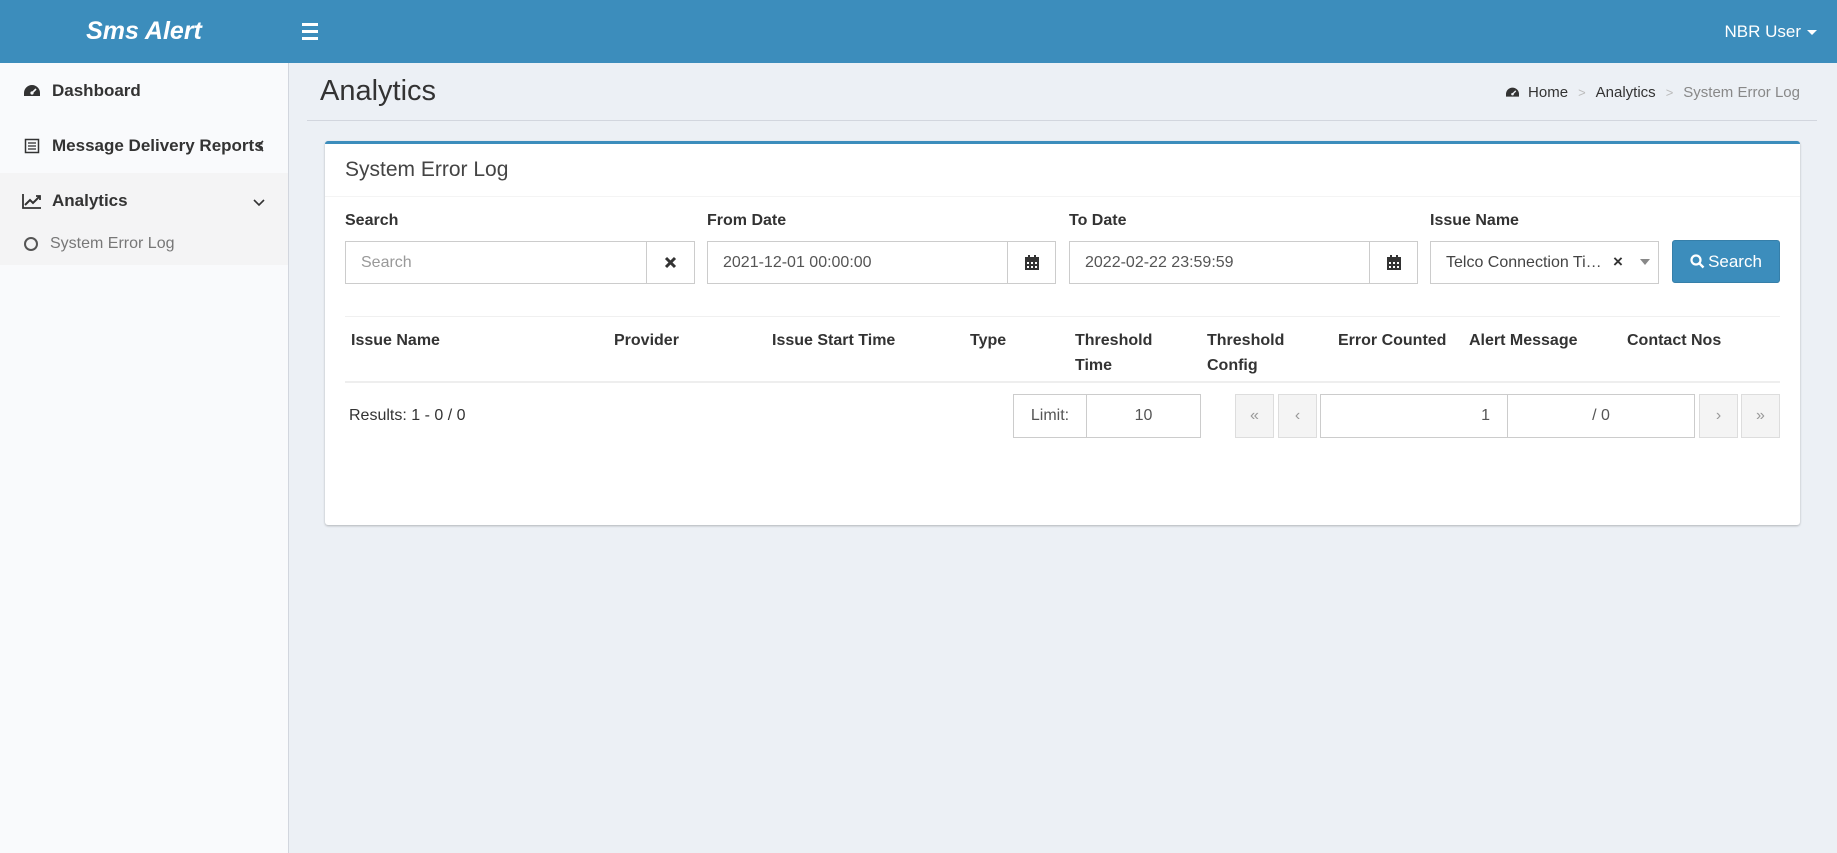  What do you see at coordinates (646, 340) in the screenshot?
I see `column-header: Provider` at bounding box center [646, 340].